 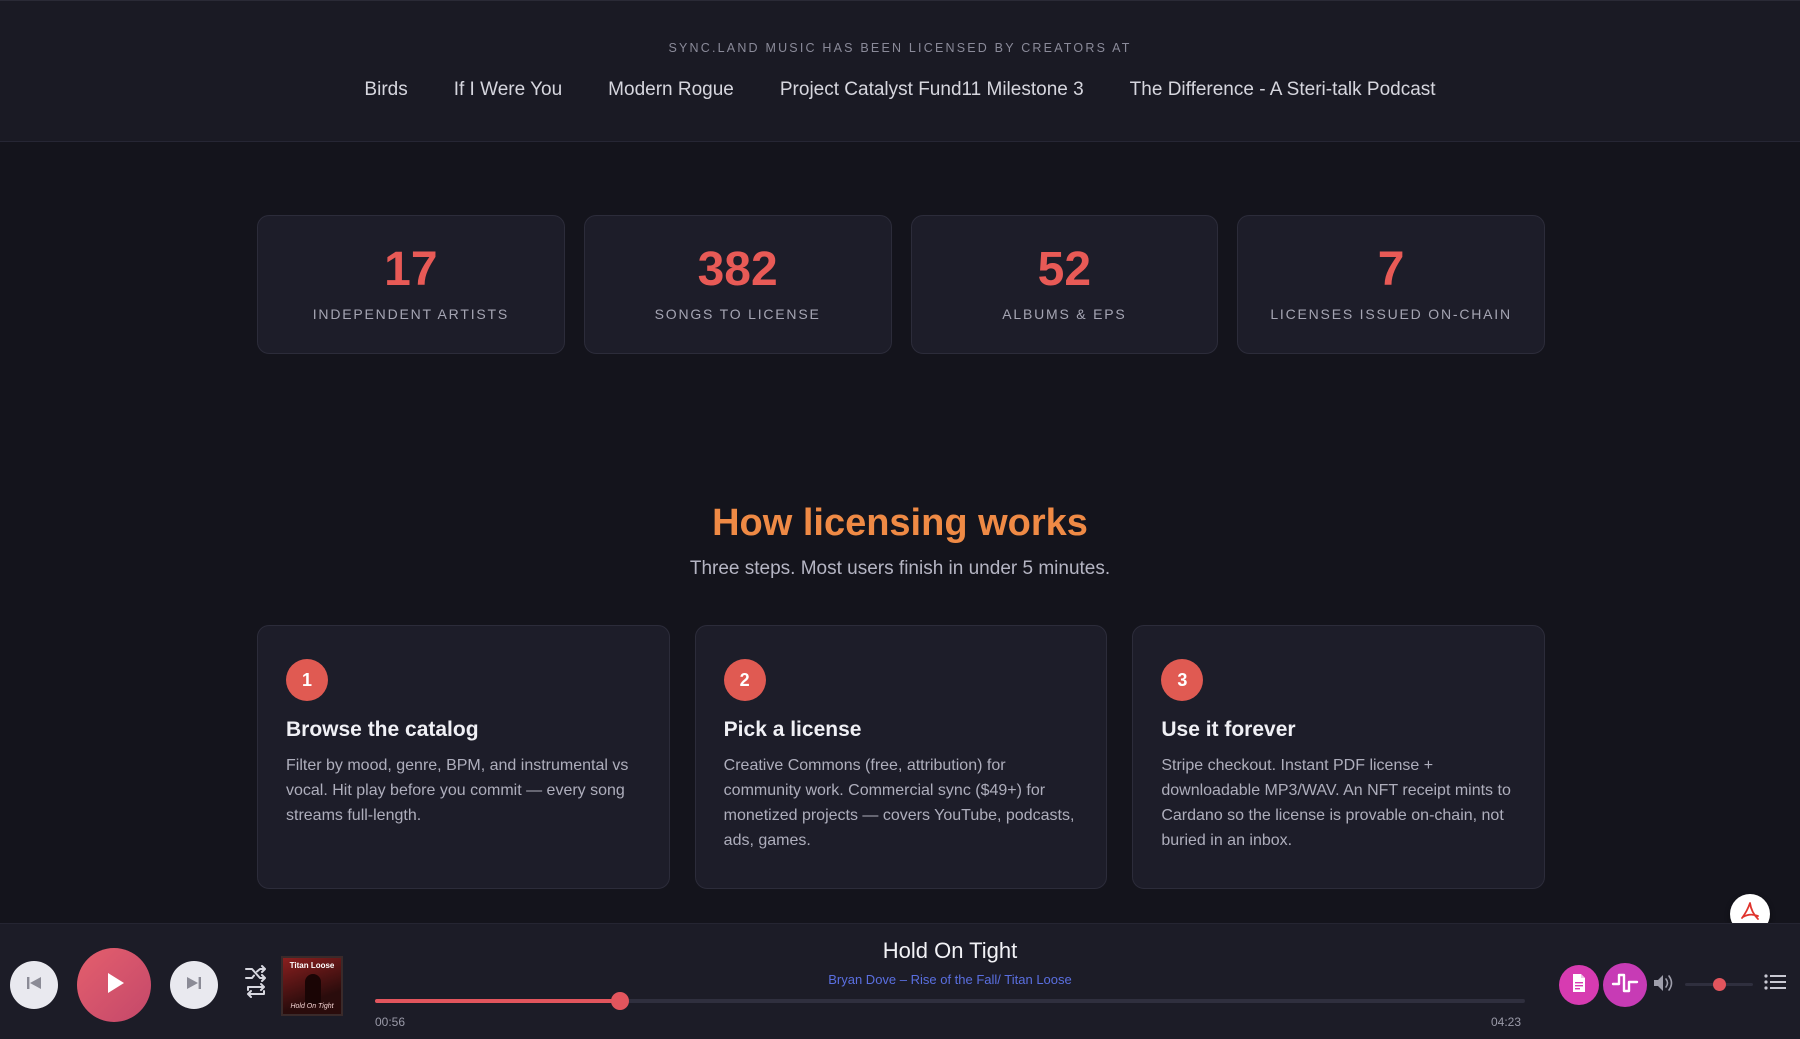 I want to click on shuffle-repeat-icon, so click(x=256, y=984).